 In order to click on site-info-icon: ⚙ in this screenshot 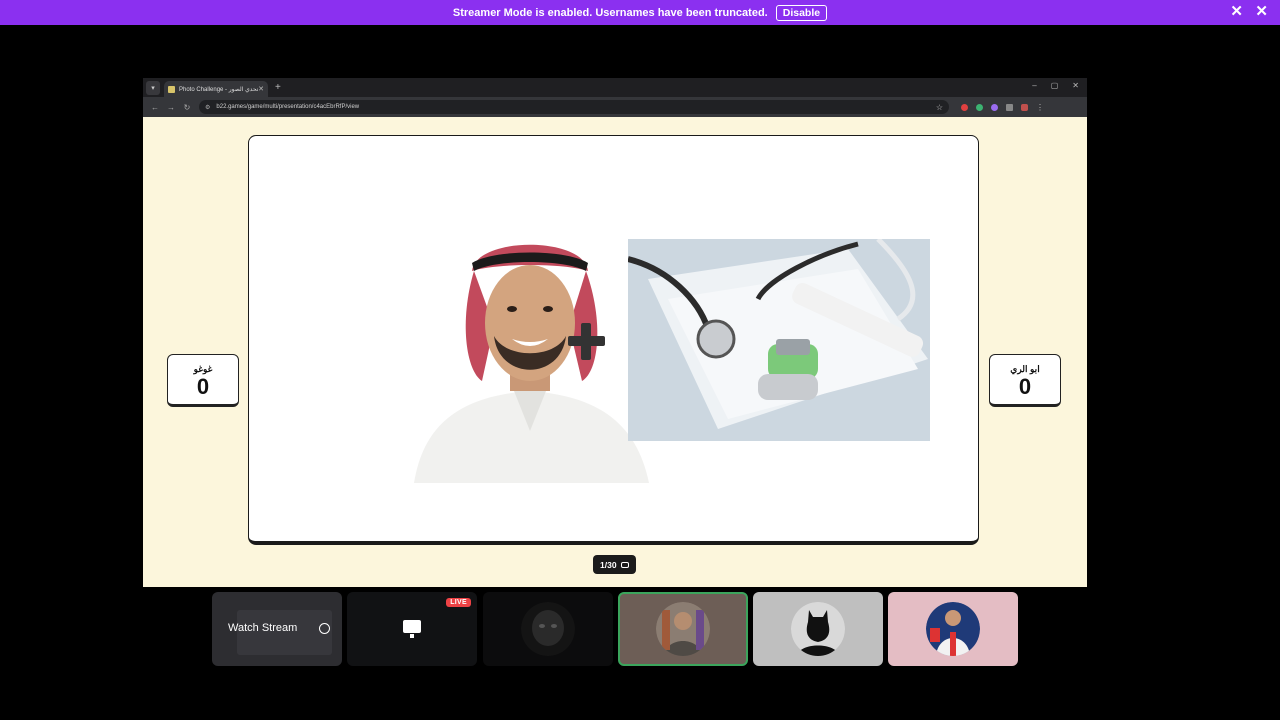, I will do `click(207, 107)`.